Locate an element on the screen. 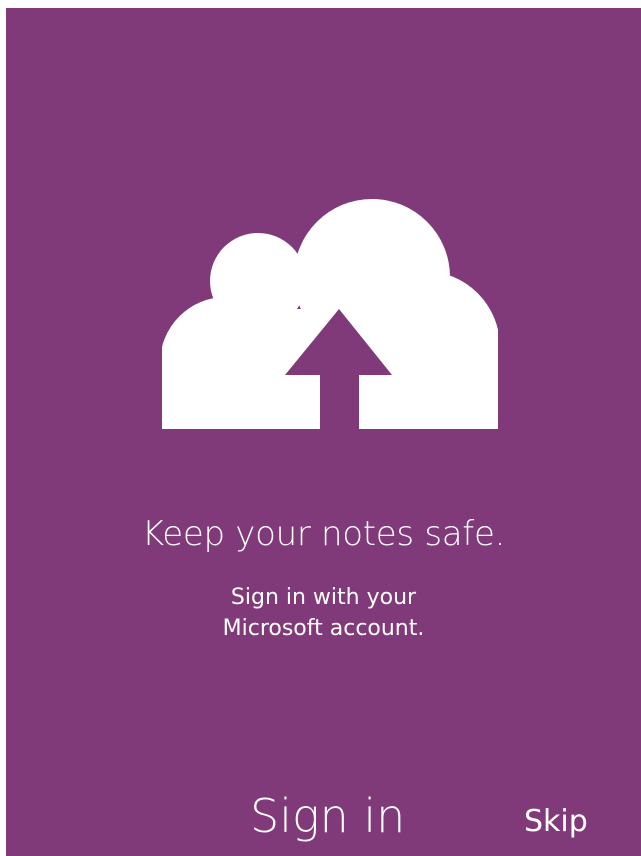  cloud-upload-icon is located at coordinates (330, 317).